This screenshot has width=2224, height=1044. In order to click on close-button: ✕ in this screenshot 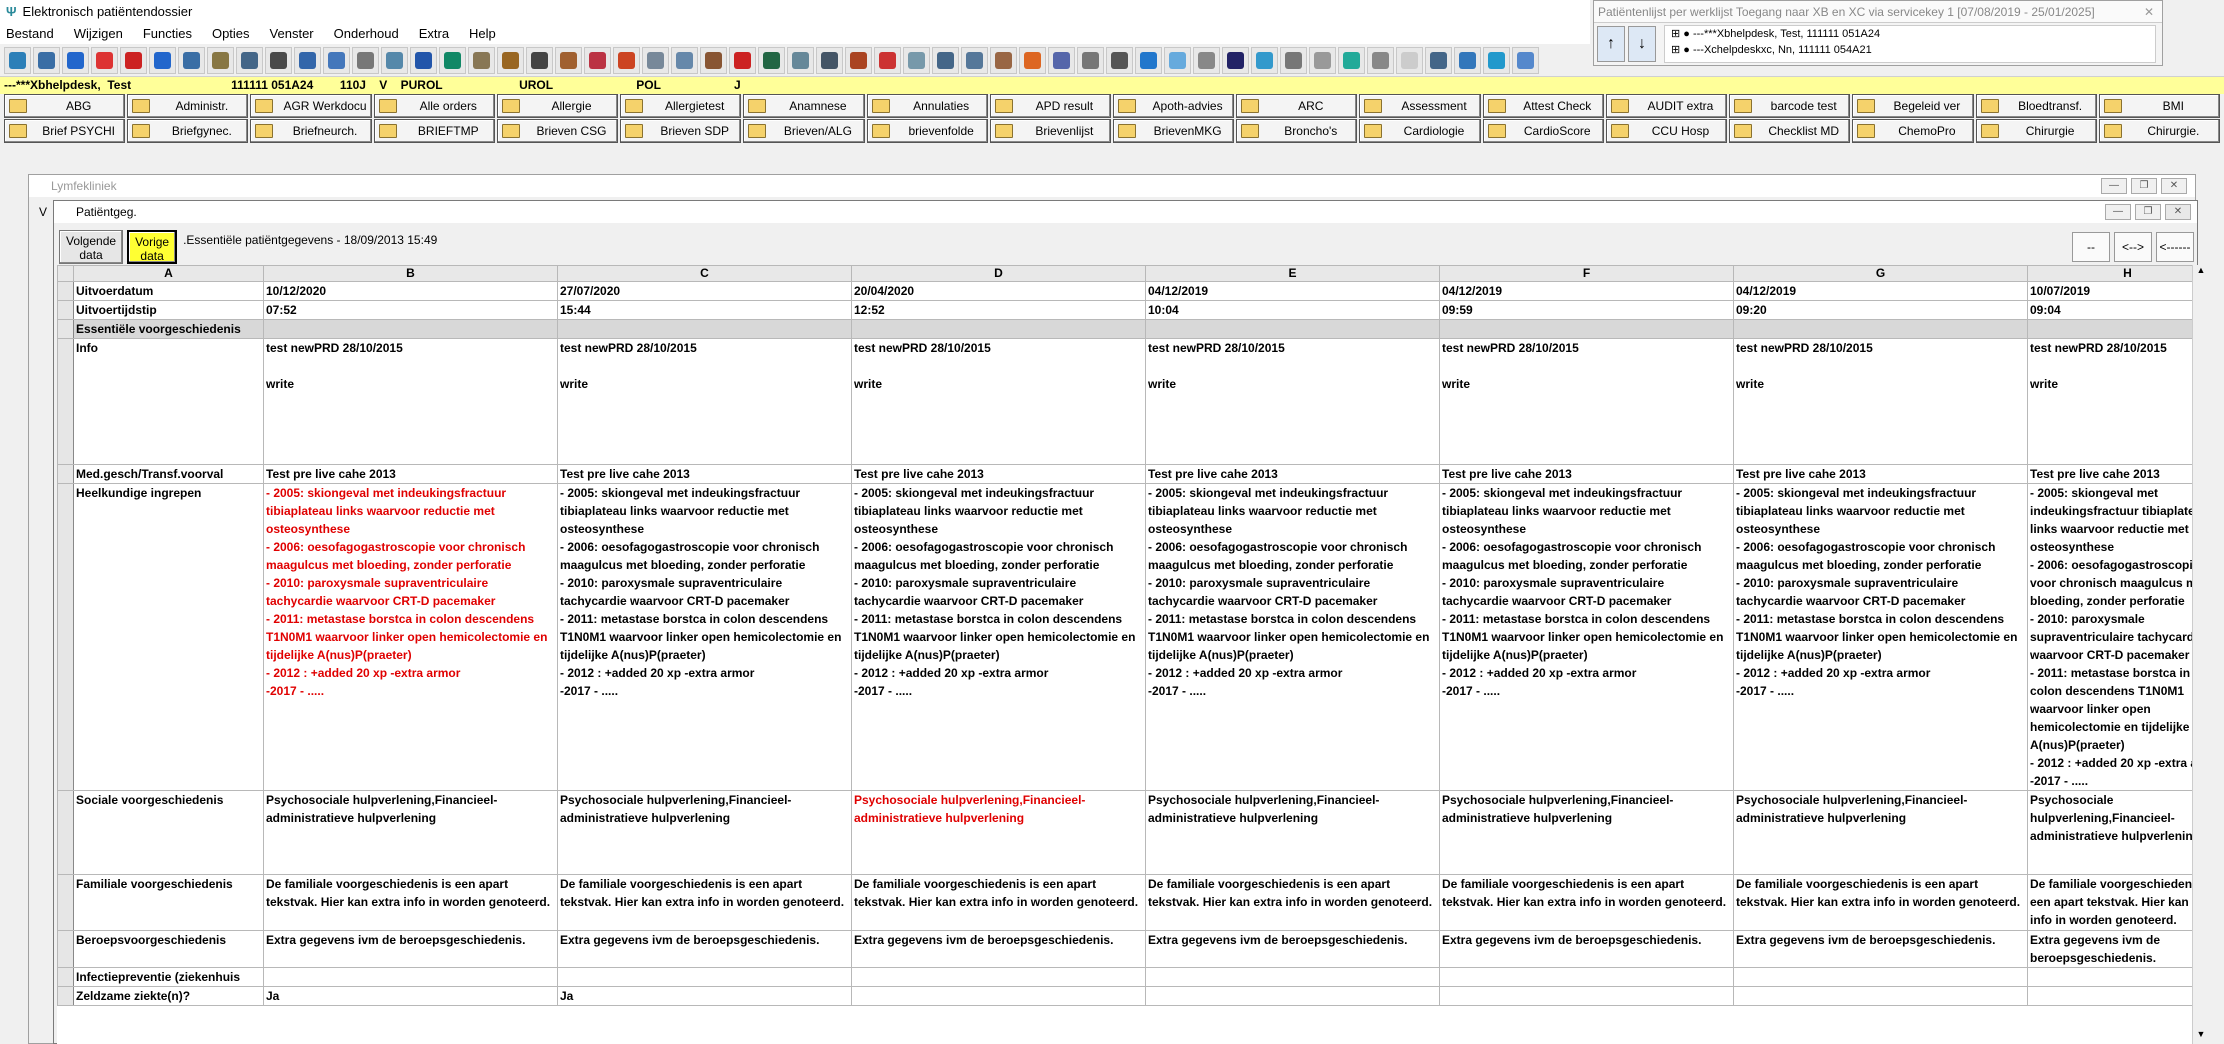, I will do `click(2178, 212)`.